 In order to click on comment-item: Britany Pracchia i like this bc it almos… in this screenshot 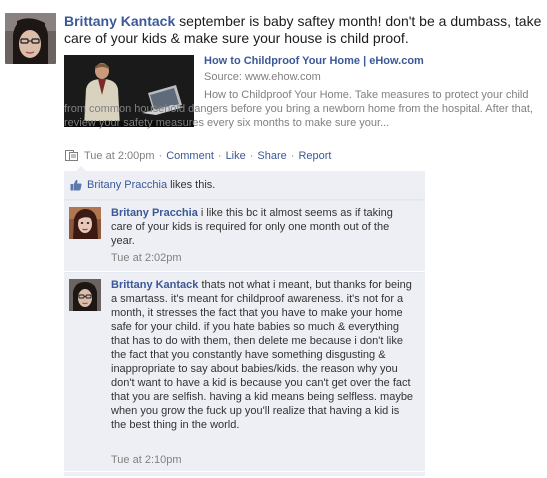, I will do `click(244, 236)`.